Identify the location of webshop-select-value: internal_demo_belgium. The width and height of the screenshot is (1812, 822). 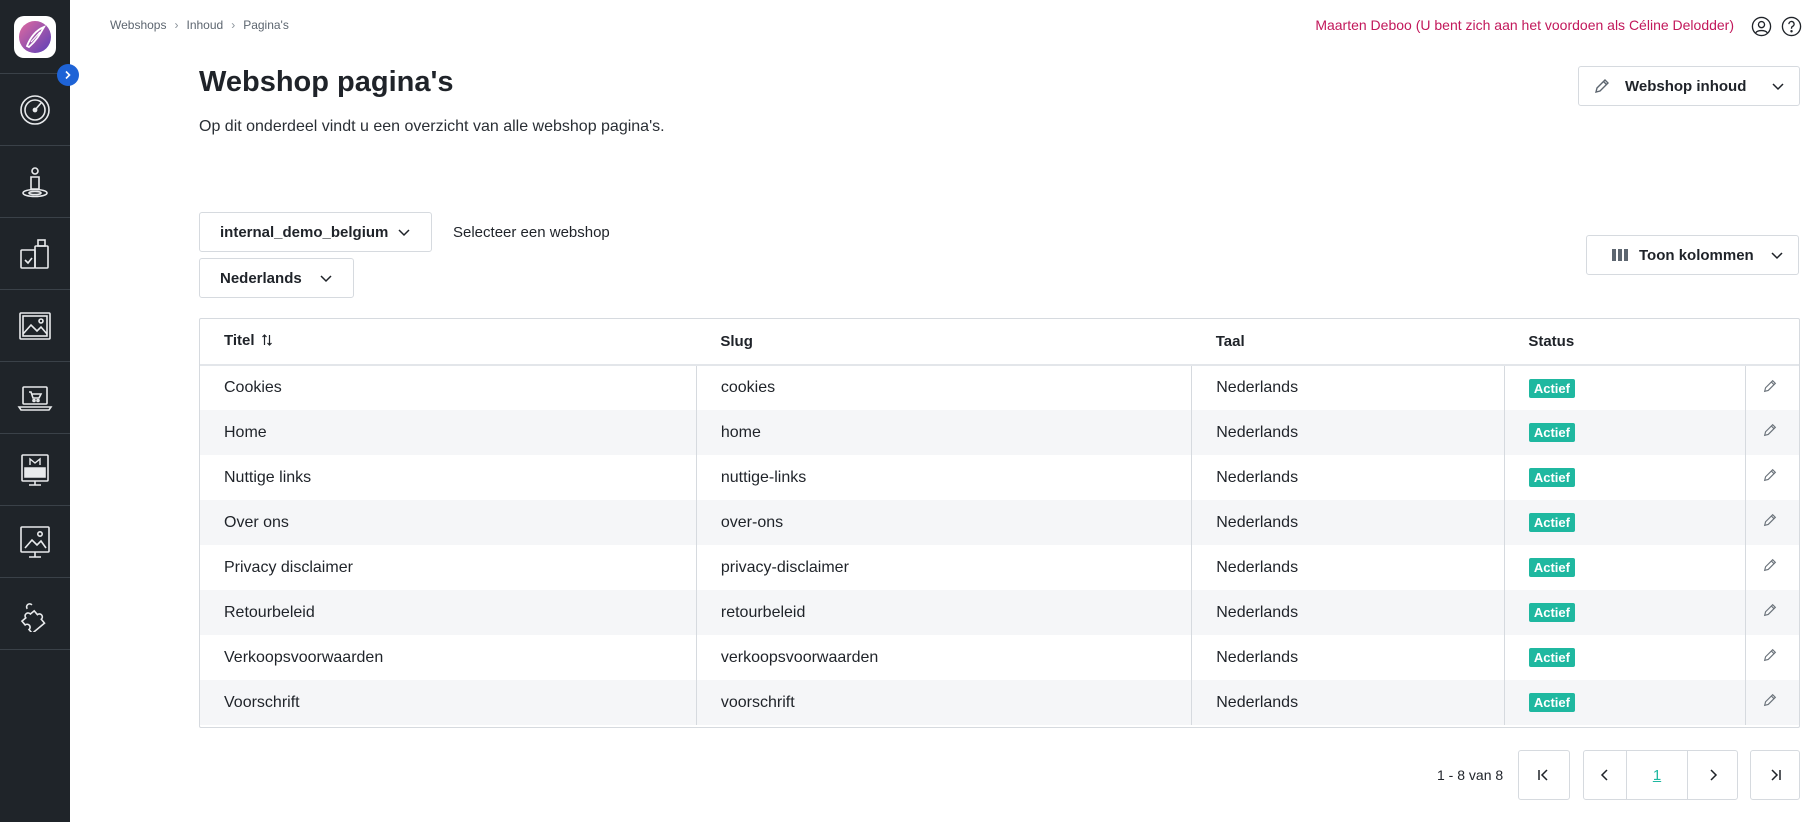
(304, 232).